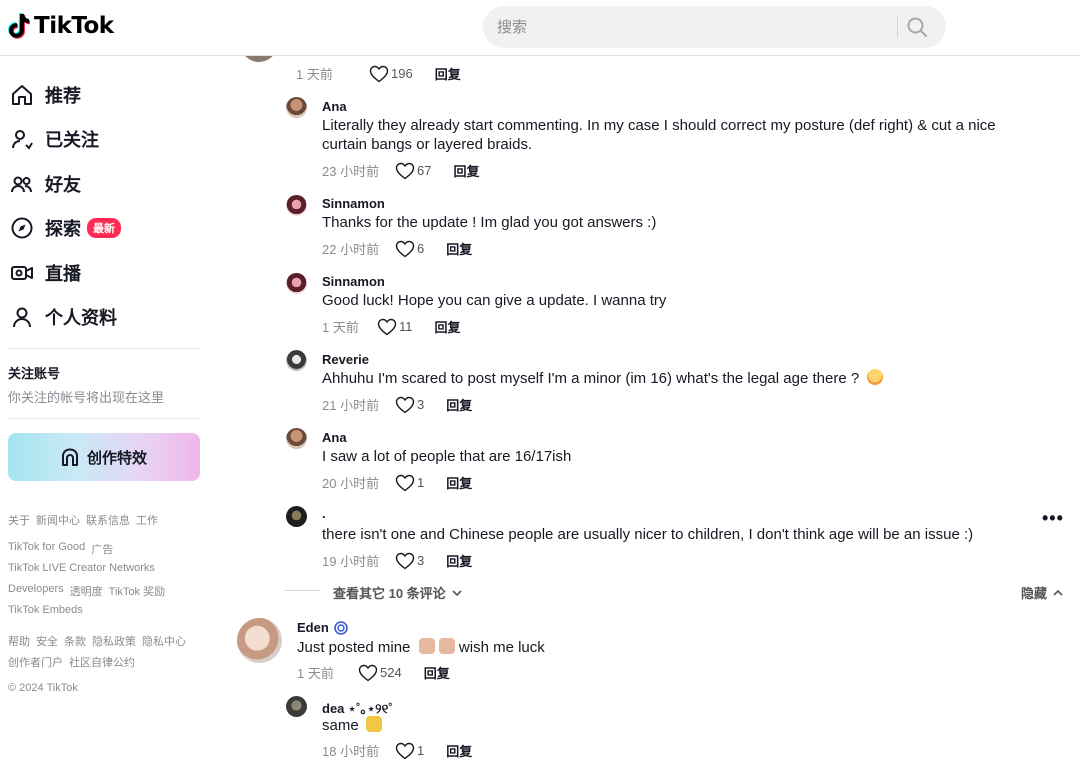 This screenshot has width=1080, height=763. Describe the element at coordinates (875, 377) in the screenshot. I see `scared-face-emoji-icon` at that location.